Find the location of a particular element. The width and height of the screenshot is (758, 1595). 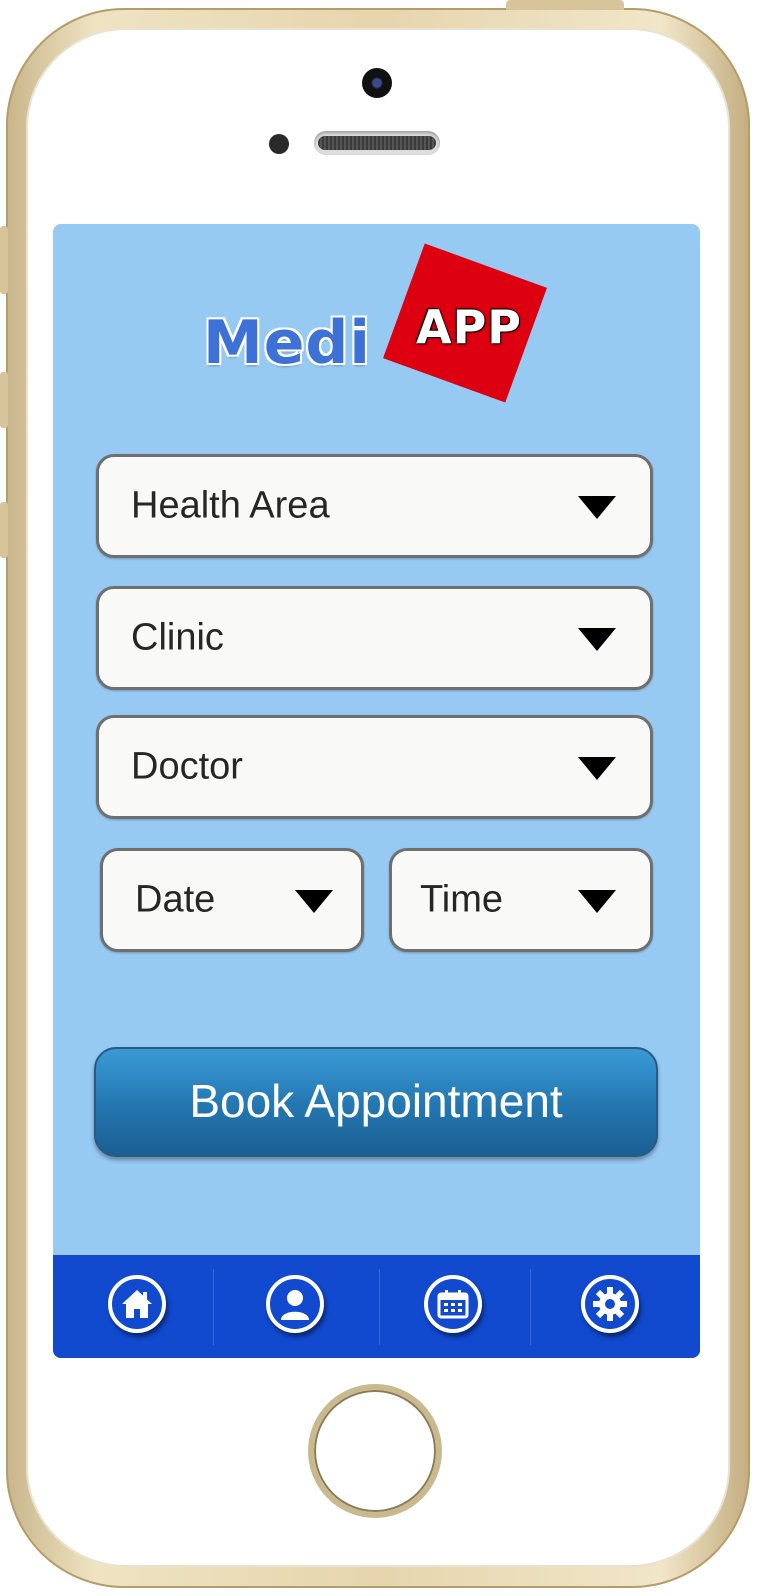

clinic-label: Clinic is located at coordinates (177, 637).